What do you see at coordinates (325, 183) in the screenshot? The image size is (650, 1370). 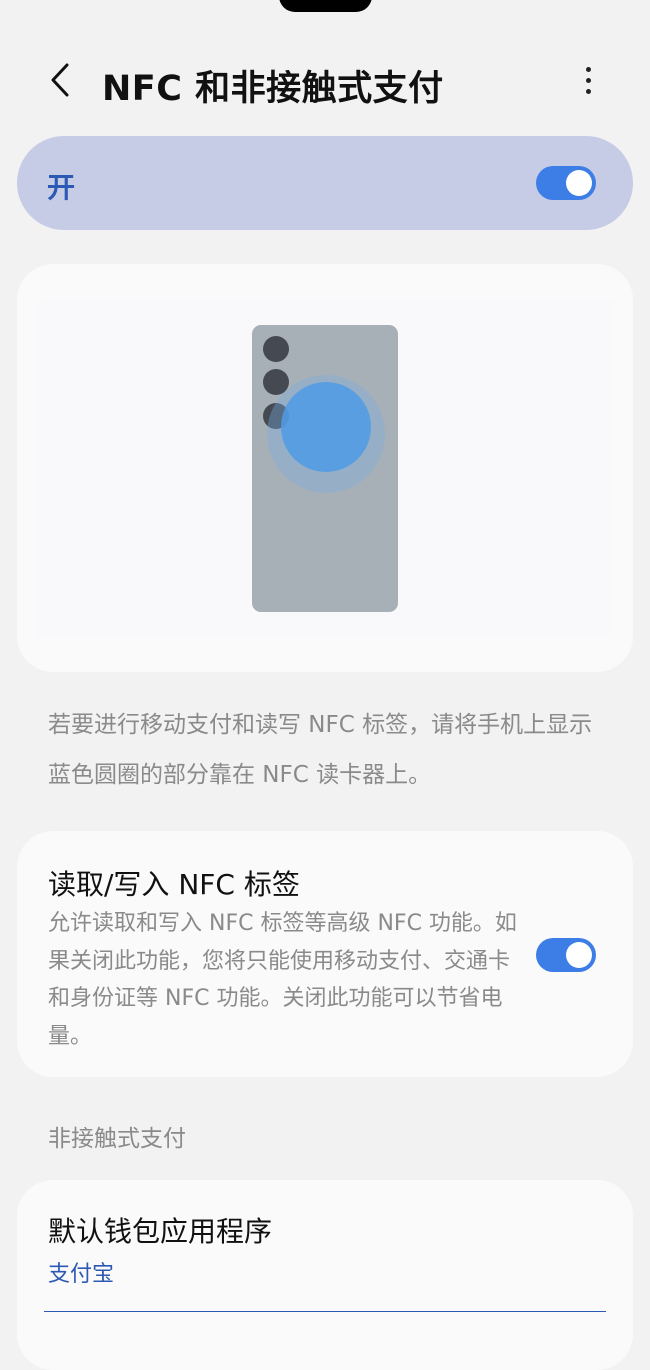 I see `nfc-master-switch-bar: 开` at bounding box center [325, 183].